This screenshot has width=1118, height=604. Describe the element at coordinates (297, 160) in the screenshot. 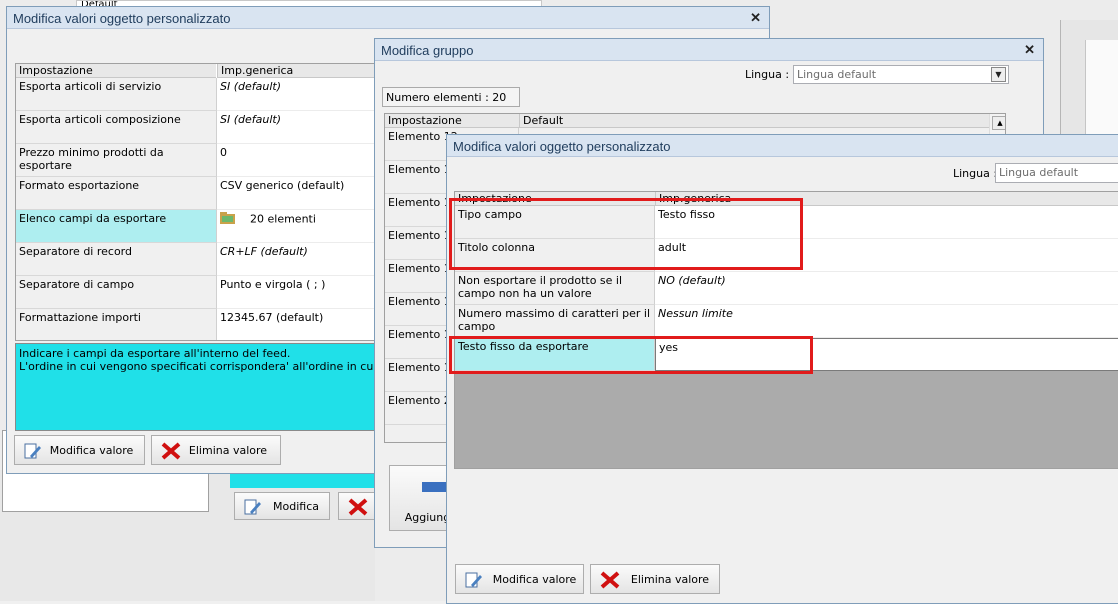

I see `table-row-value: 0` at that location.